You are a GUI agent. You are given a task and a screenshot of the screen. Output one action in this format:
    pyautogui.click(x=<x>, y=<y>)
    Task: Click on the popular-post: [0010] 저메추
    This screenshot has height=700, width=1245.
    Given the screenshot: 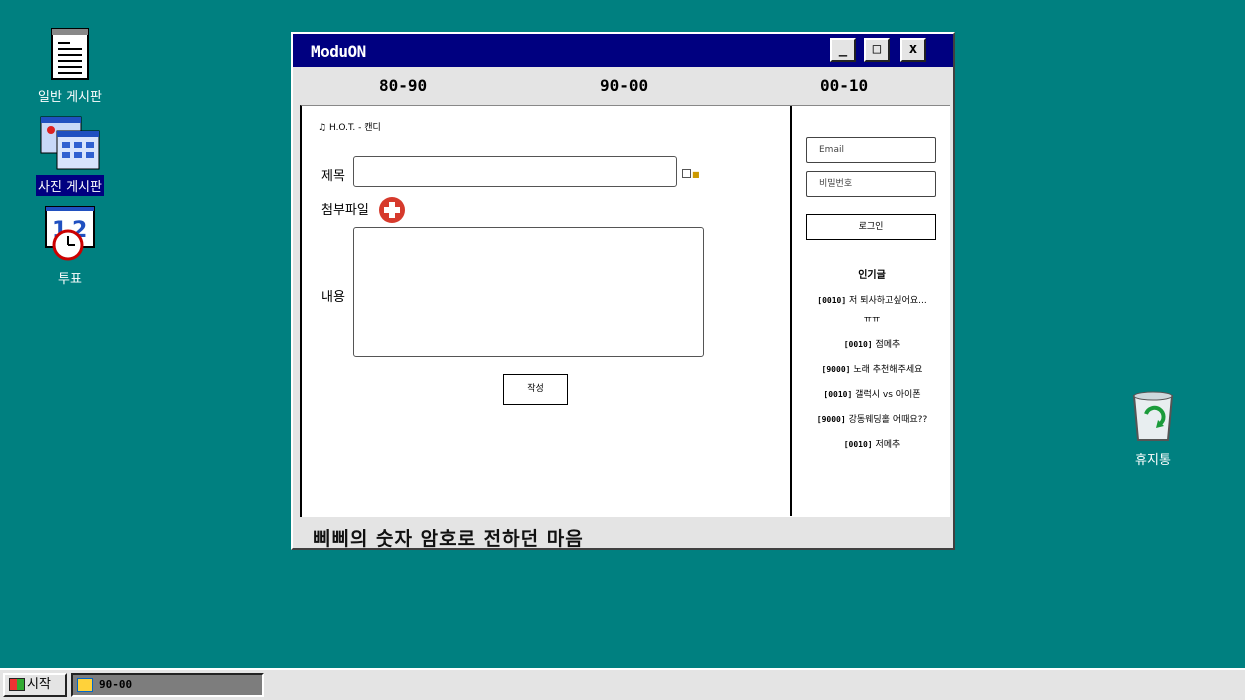 What is the action you would take?
    pyautogui.click(x=872, y=443)
    